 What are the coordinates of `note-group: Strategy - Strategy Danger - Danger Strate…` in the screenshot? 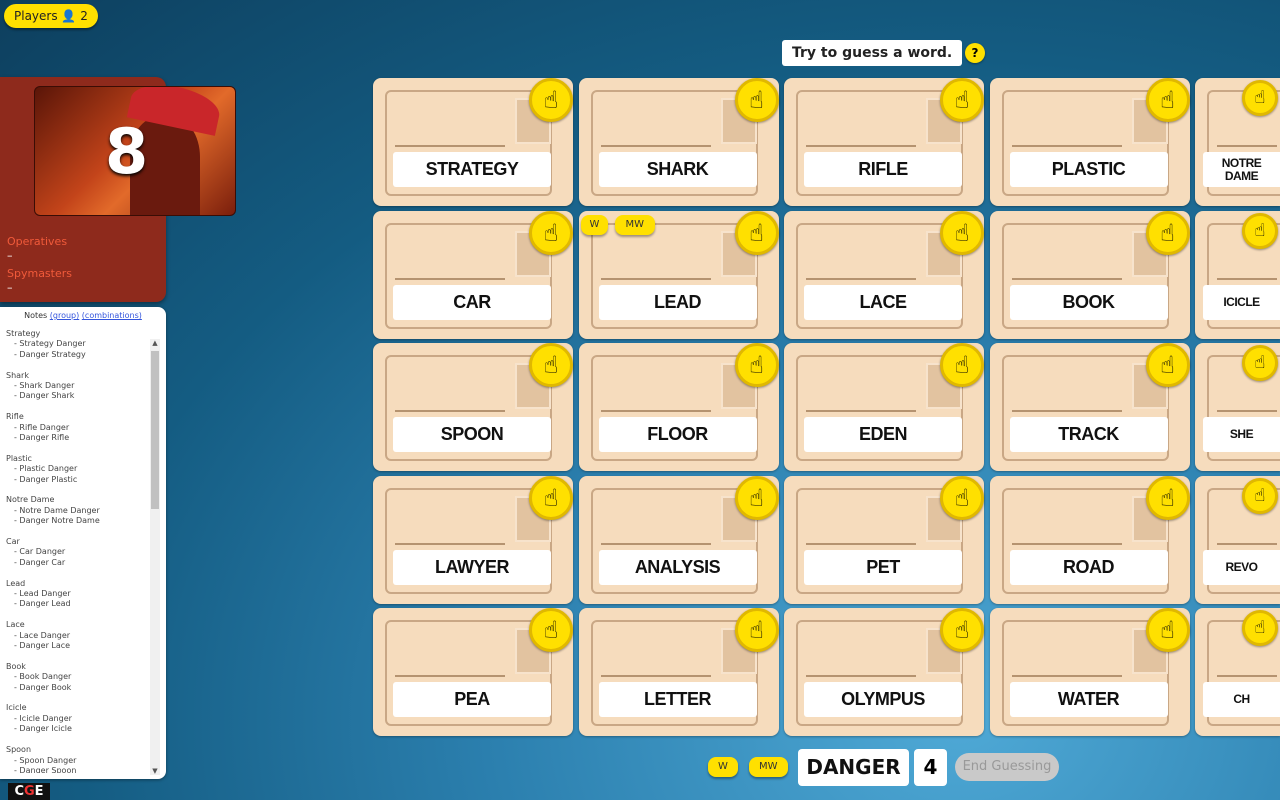 It's located at (76, 344).